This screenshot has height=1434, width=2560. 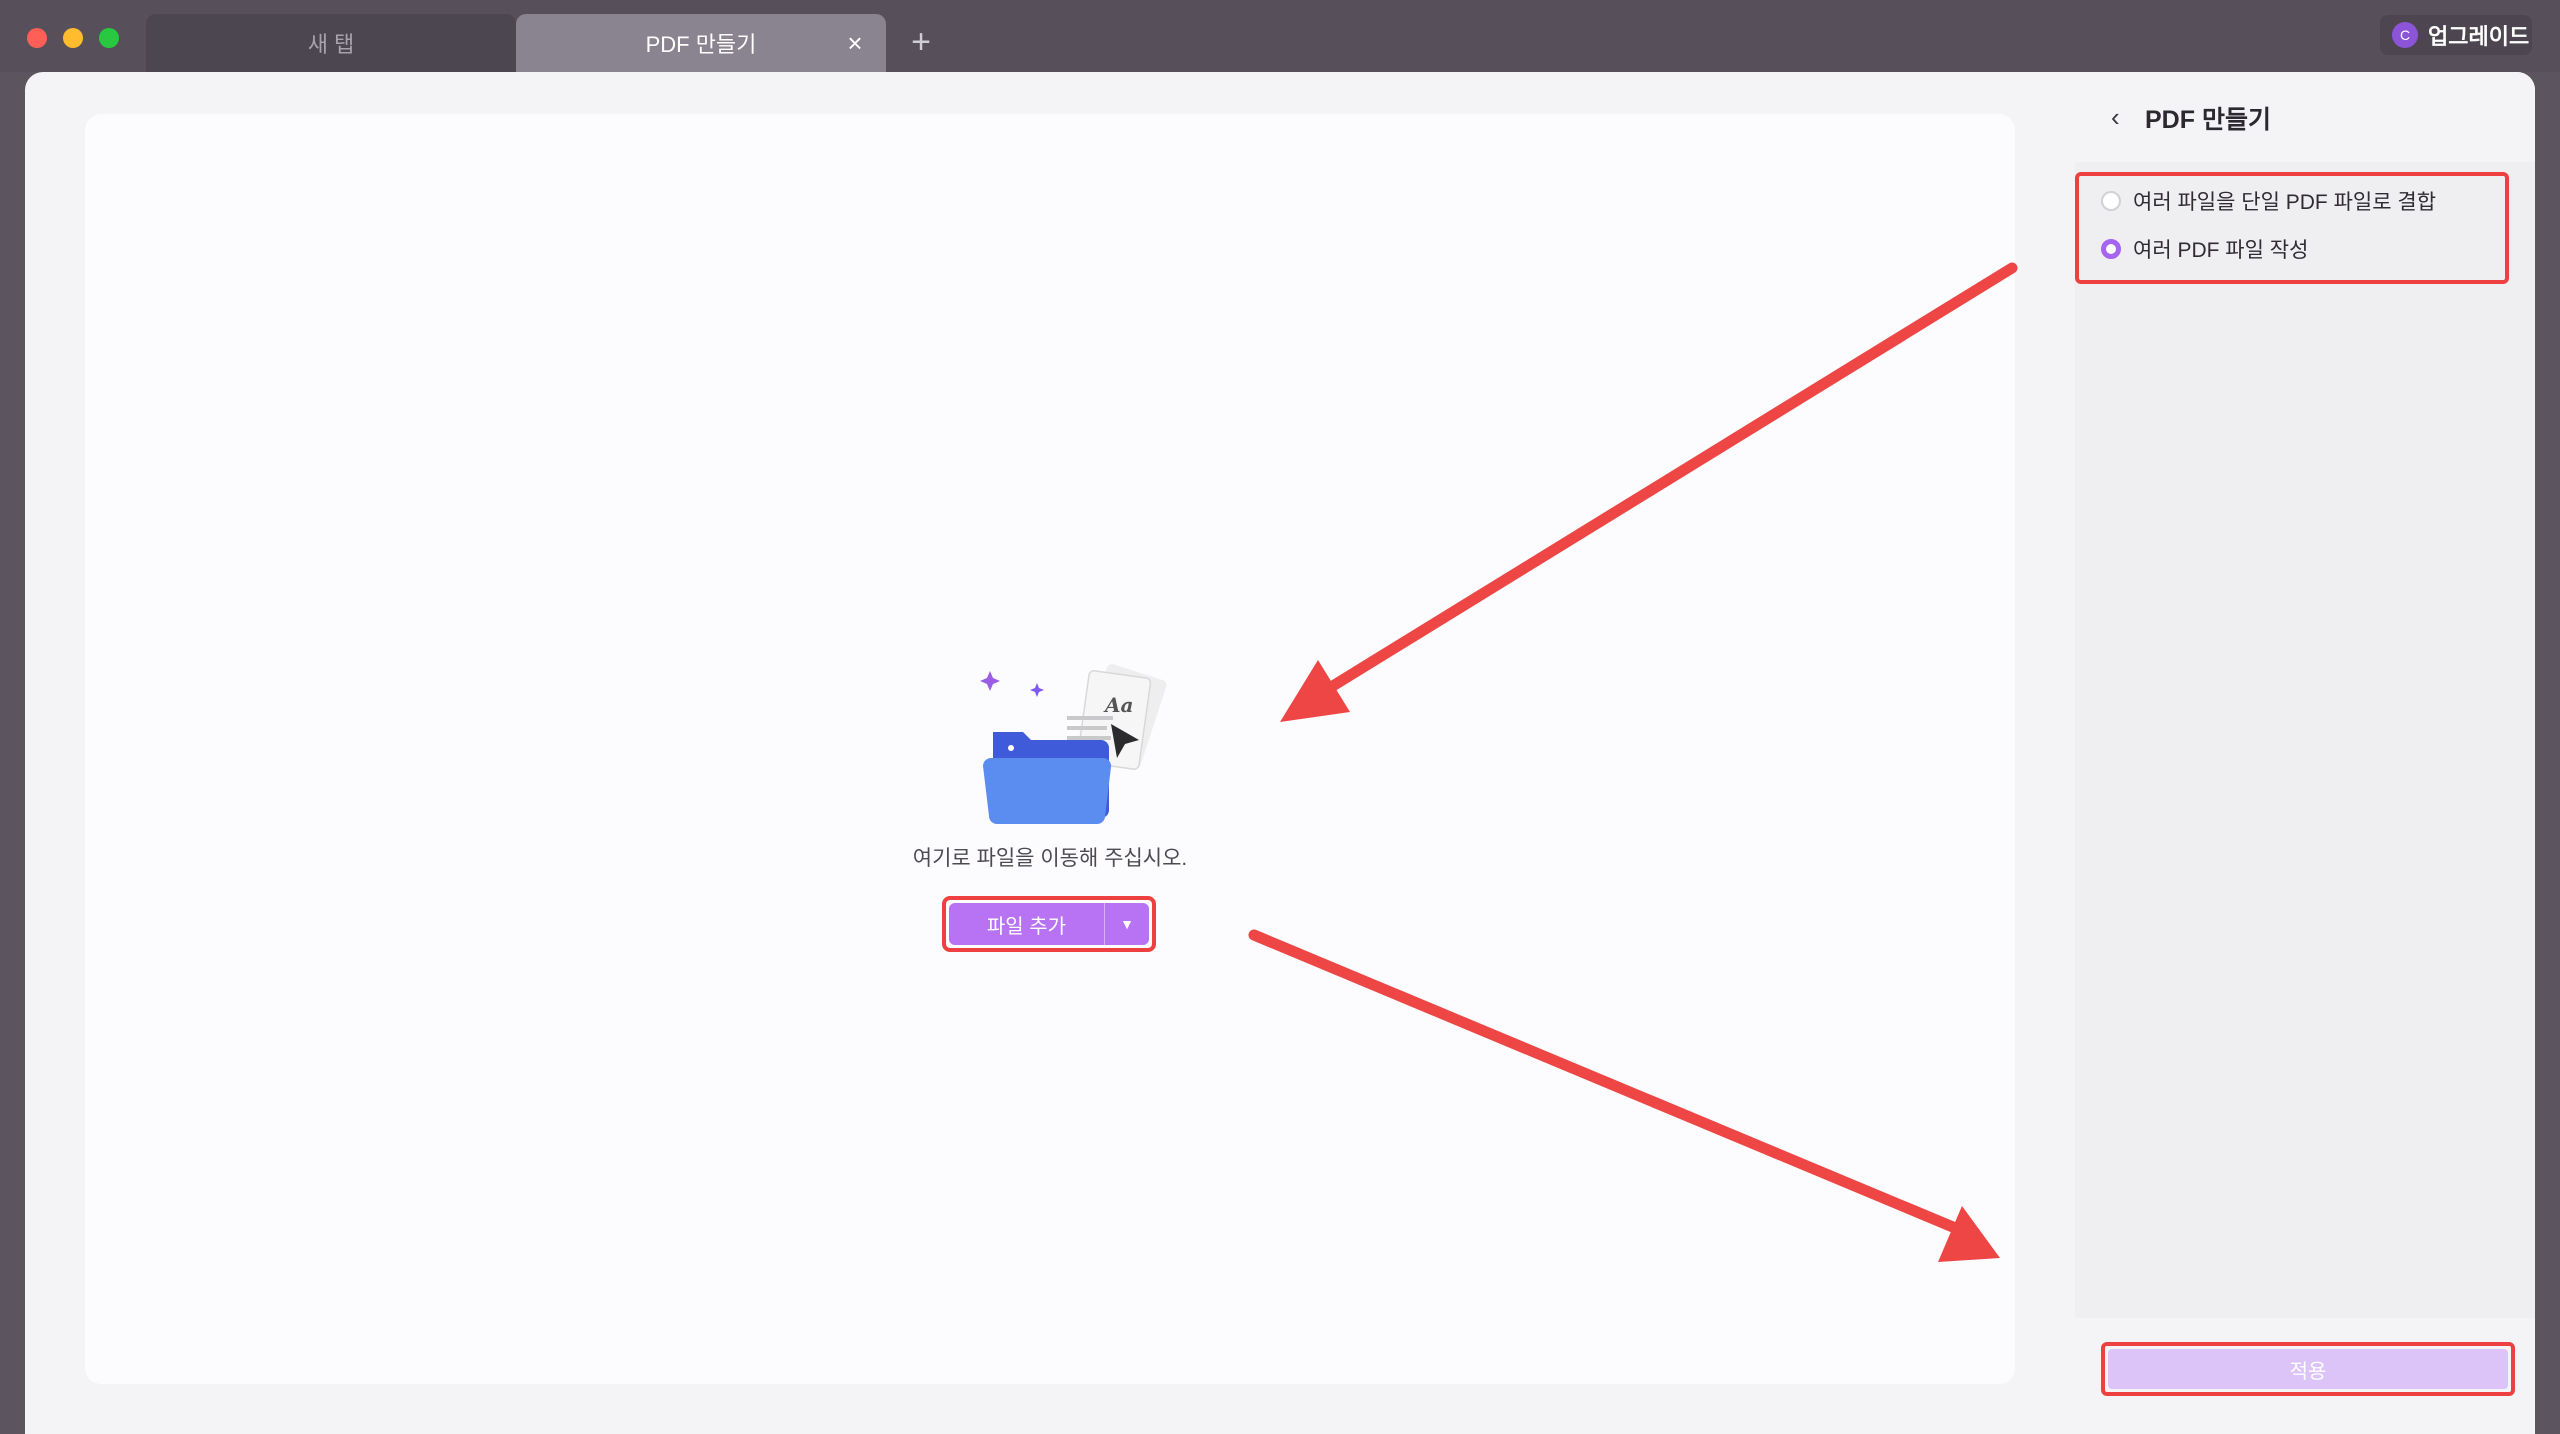 I want to click on panel-title: PDF 만들기, so click(x=2208, y=120).